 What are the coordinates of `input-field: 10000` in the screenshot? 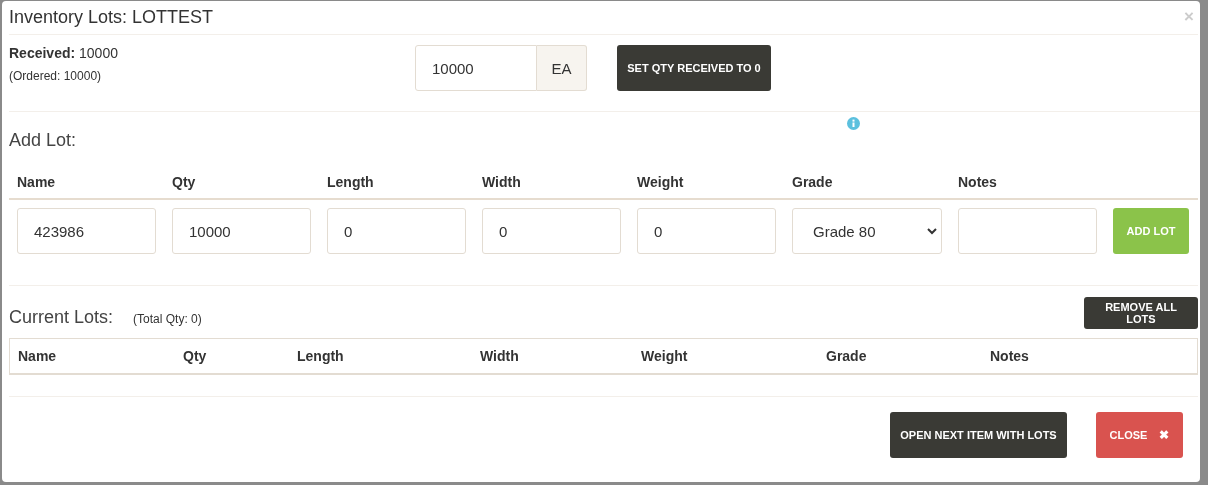 It's located at (241, 231).